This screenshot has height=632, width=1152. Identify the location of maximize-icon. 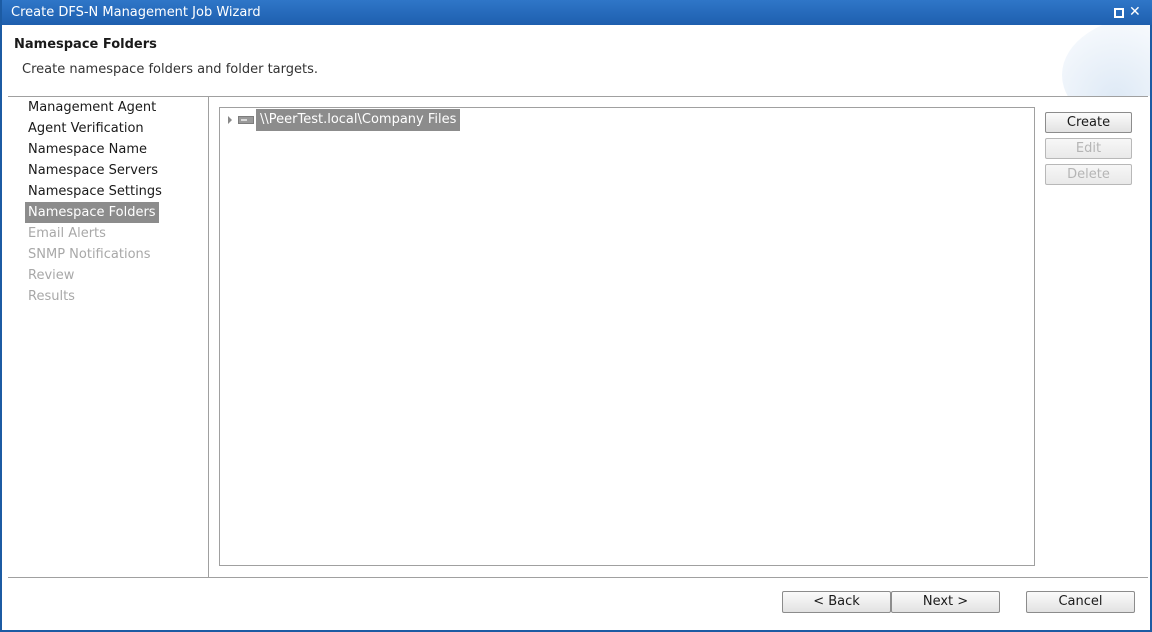
(1119, 13).